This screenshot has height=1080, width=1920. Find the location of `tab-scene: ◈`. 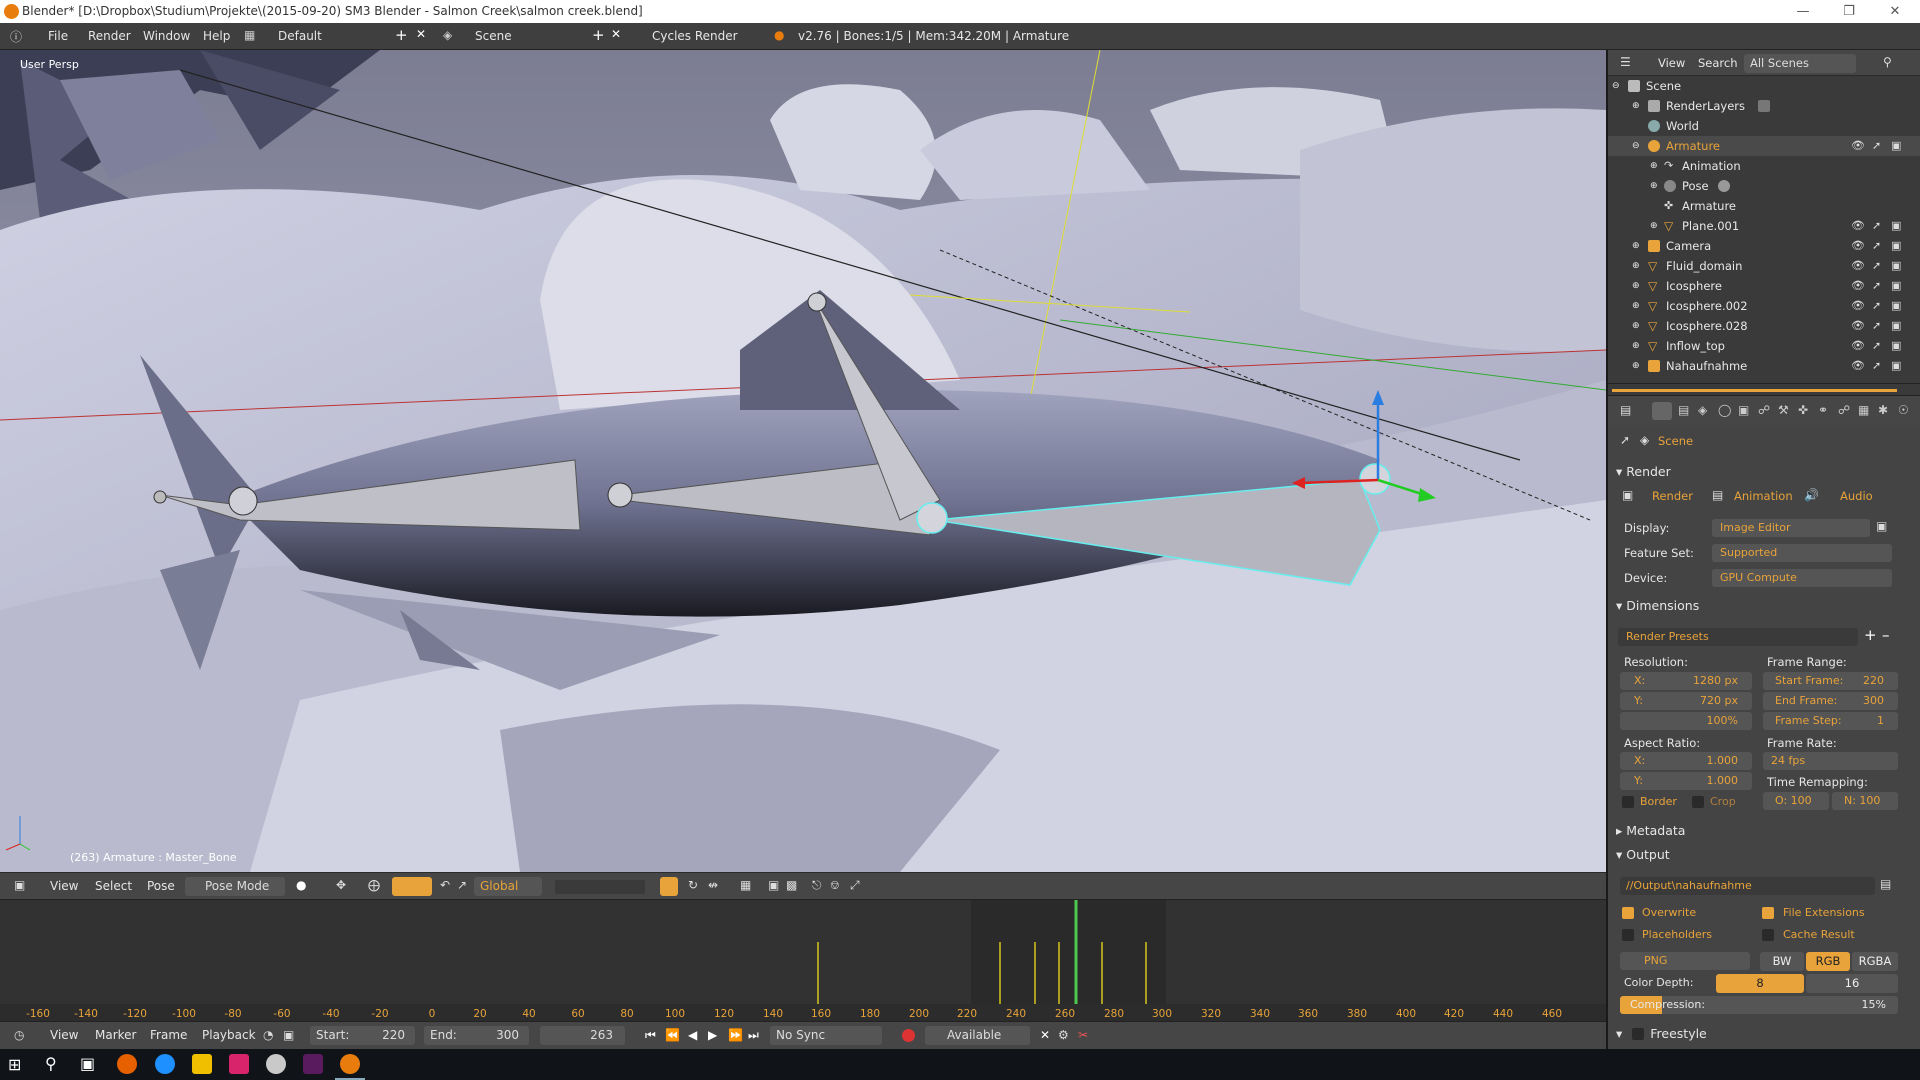

tab-scene: ◈ is located at coordinates (1702, 410).